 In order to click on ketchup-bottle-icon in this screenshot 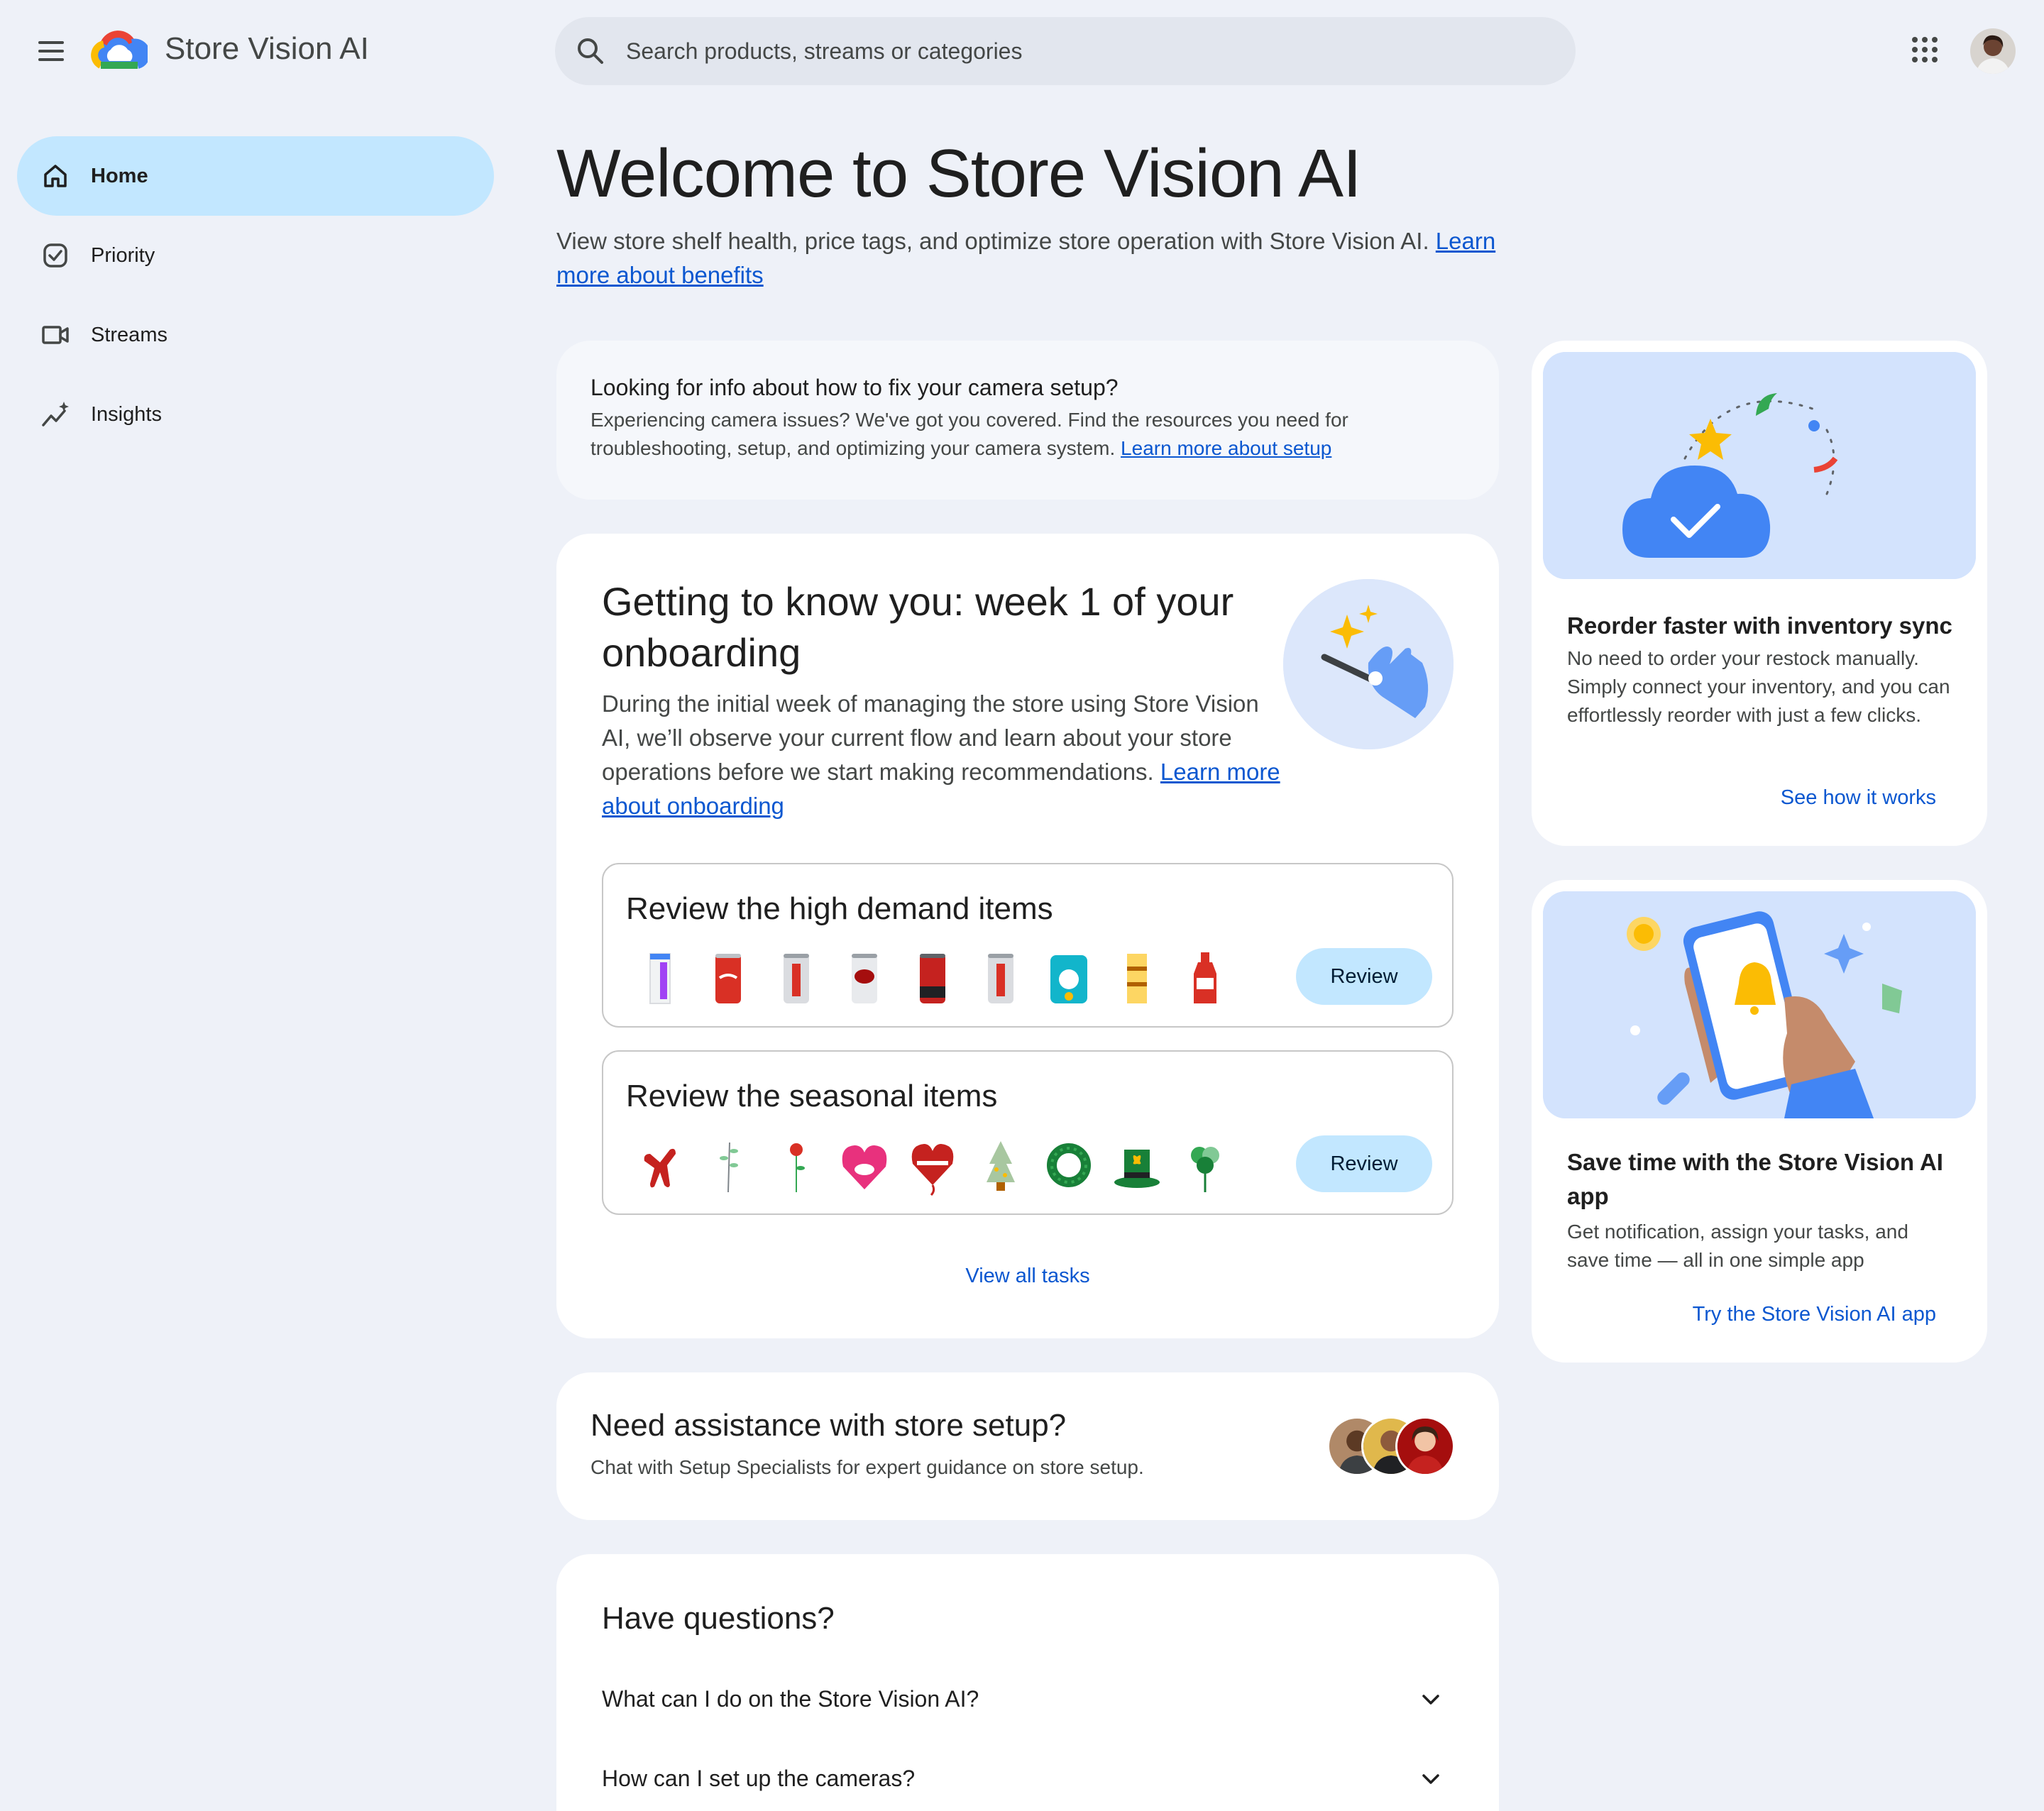, I will do `click(1205, 977)`.